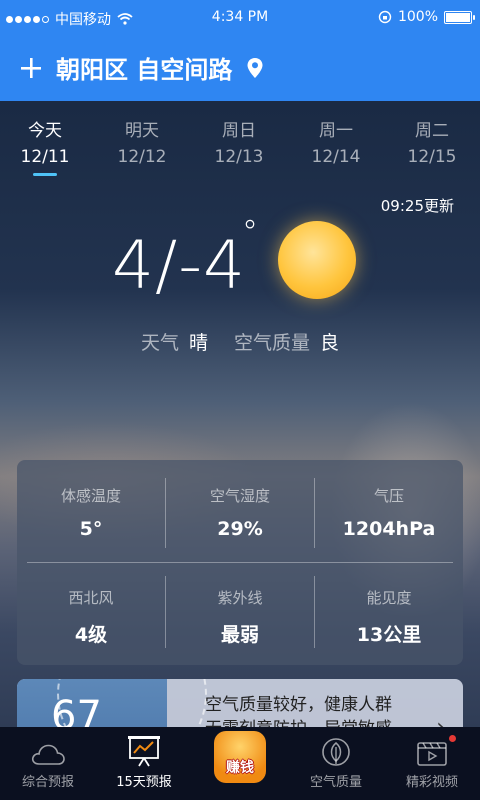 Image resolution: width=480 pixels, height=800 pixels. I want to click on aqi-value: 良, so click(330, 343).